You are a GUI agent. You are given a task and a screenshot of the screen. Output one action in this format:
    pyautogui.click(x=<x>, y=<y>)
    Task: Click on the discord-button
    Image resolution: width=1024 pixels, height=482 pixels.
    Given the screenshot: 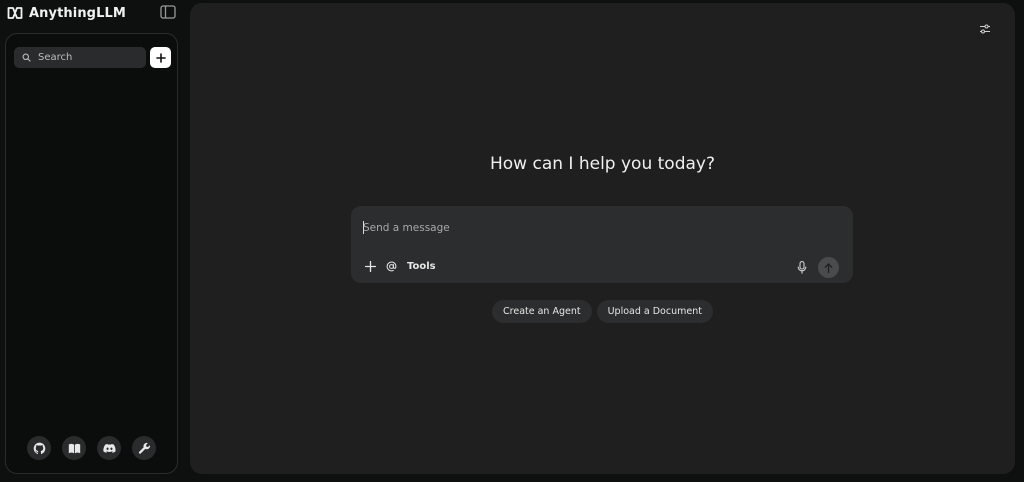 What is the action you would take?
    pyautogui.click(x=109, y=448)
    